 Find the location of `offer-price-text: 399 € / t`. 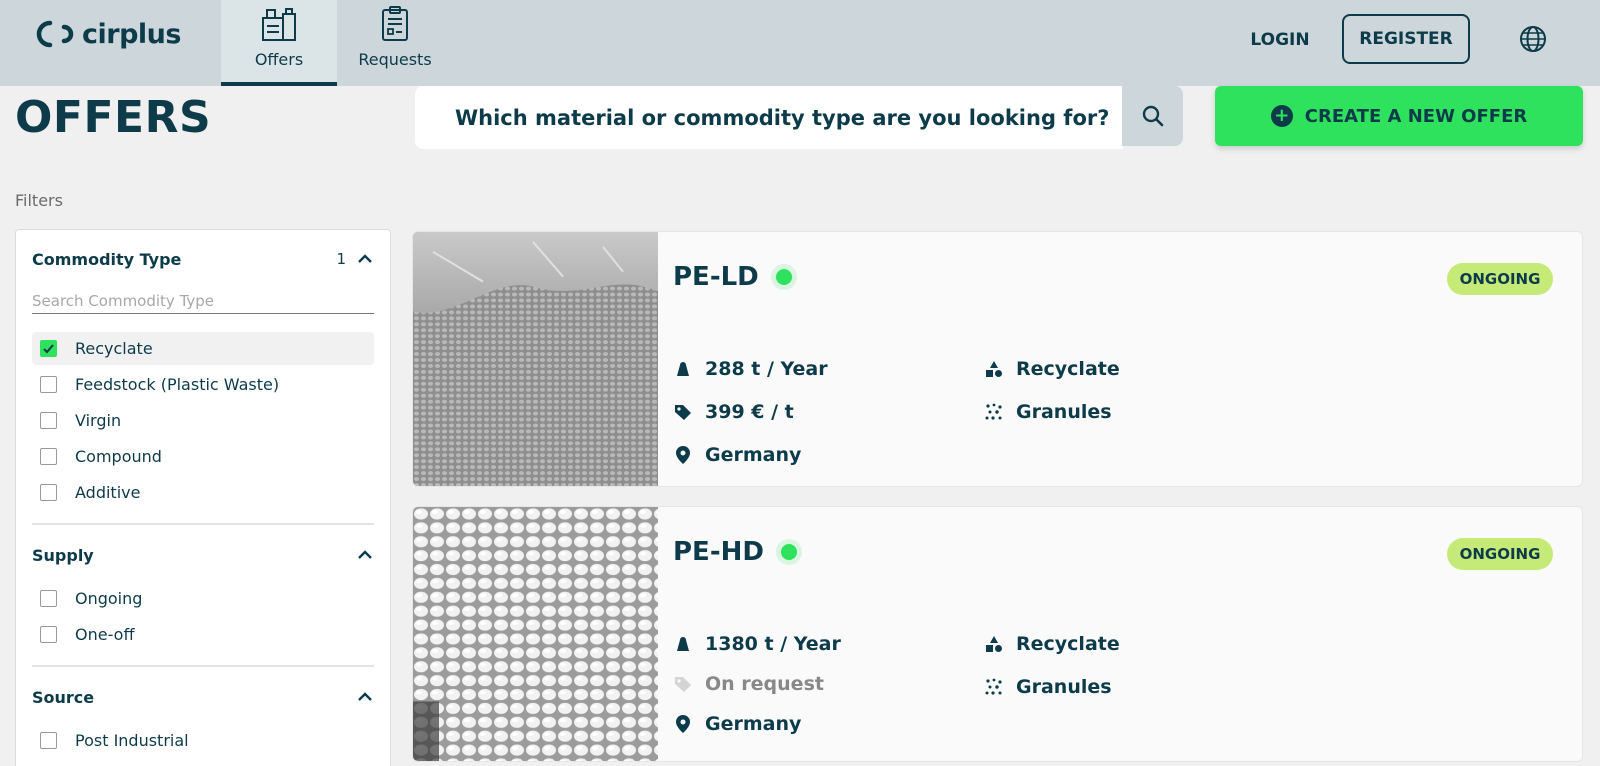

offer-price-text: 399 € / t is located at coordinates (749, 412).